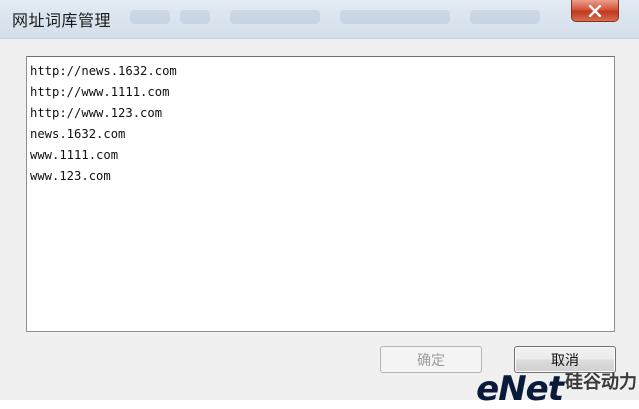 This screenshot has width=639, height=409. Describe the element at coordinates (103, 71) in the screenshot. I see `url-line: http://news.1632.com` at that location.